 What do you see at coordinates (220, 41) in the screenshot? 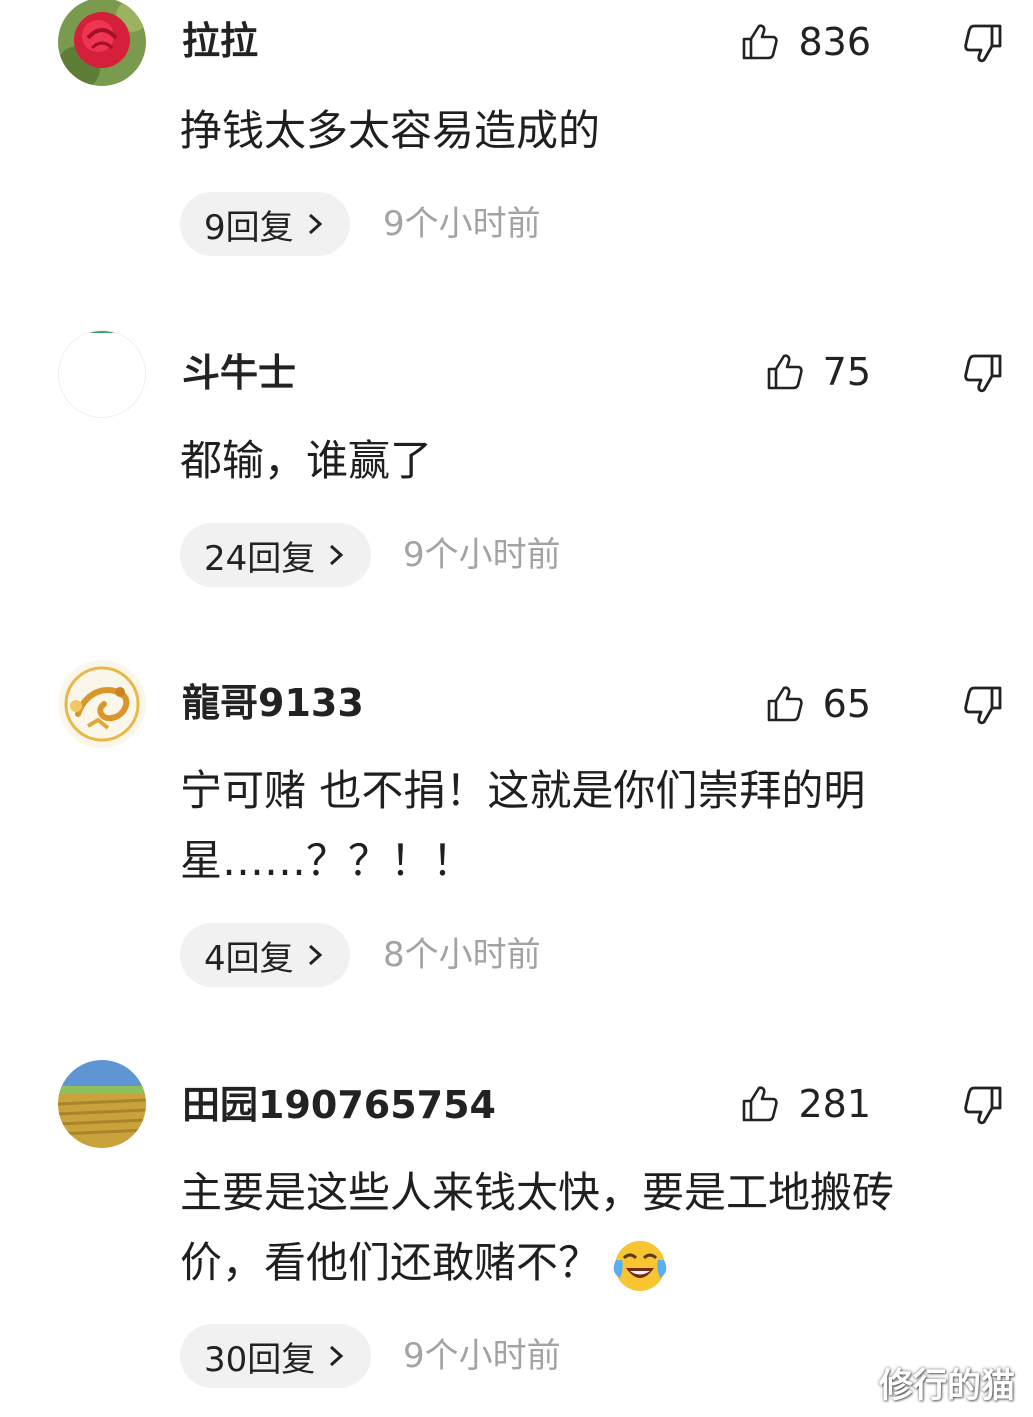
I see `username: 拉拉` at bounding box center [220, 41].